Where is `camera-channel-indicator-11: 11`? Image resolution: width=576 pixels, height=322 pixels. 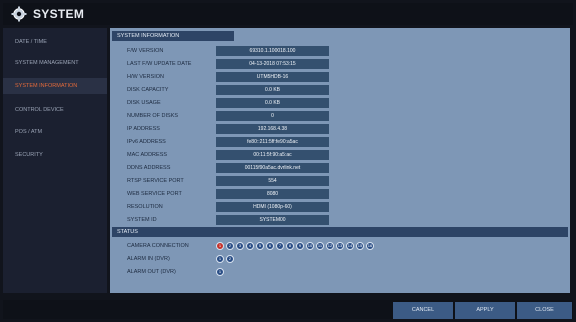
camera-channel-indicator-11: 11 is located at coordinates (320, 246).